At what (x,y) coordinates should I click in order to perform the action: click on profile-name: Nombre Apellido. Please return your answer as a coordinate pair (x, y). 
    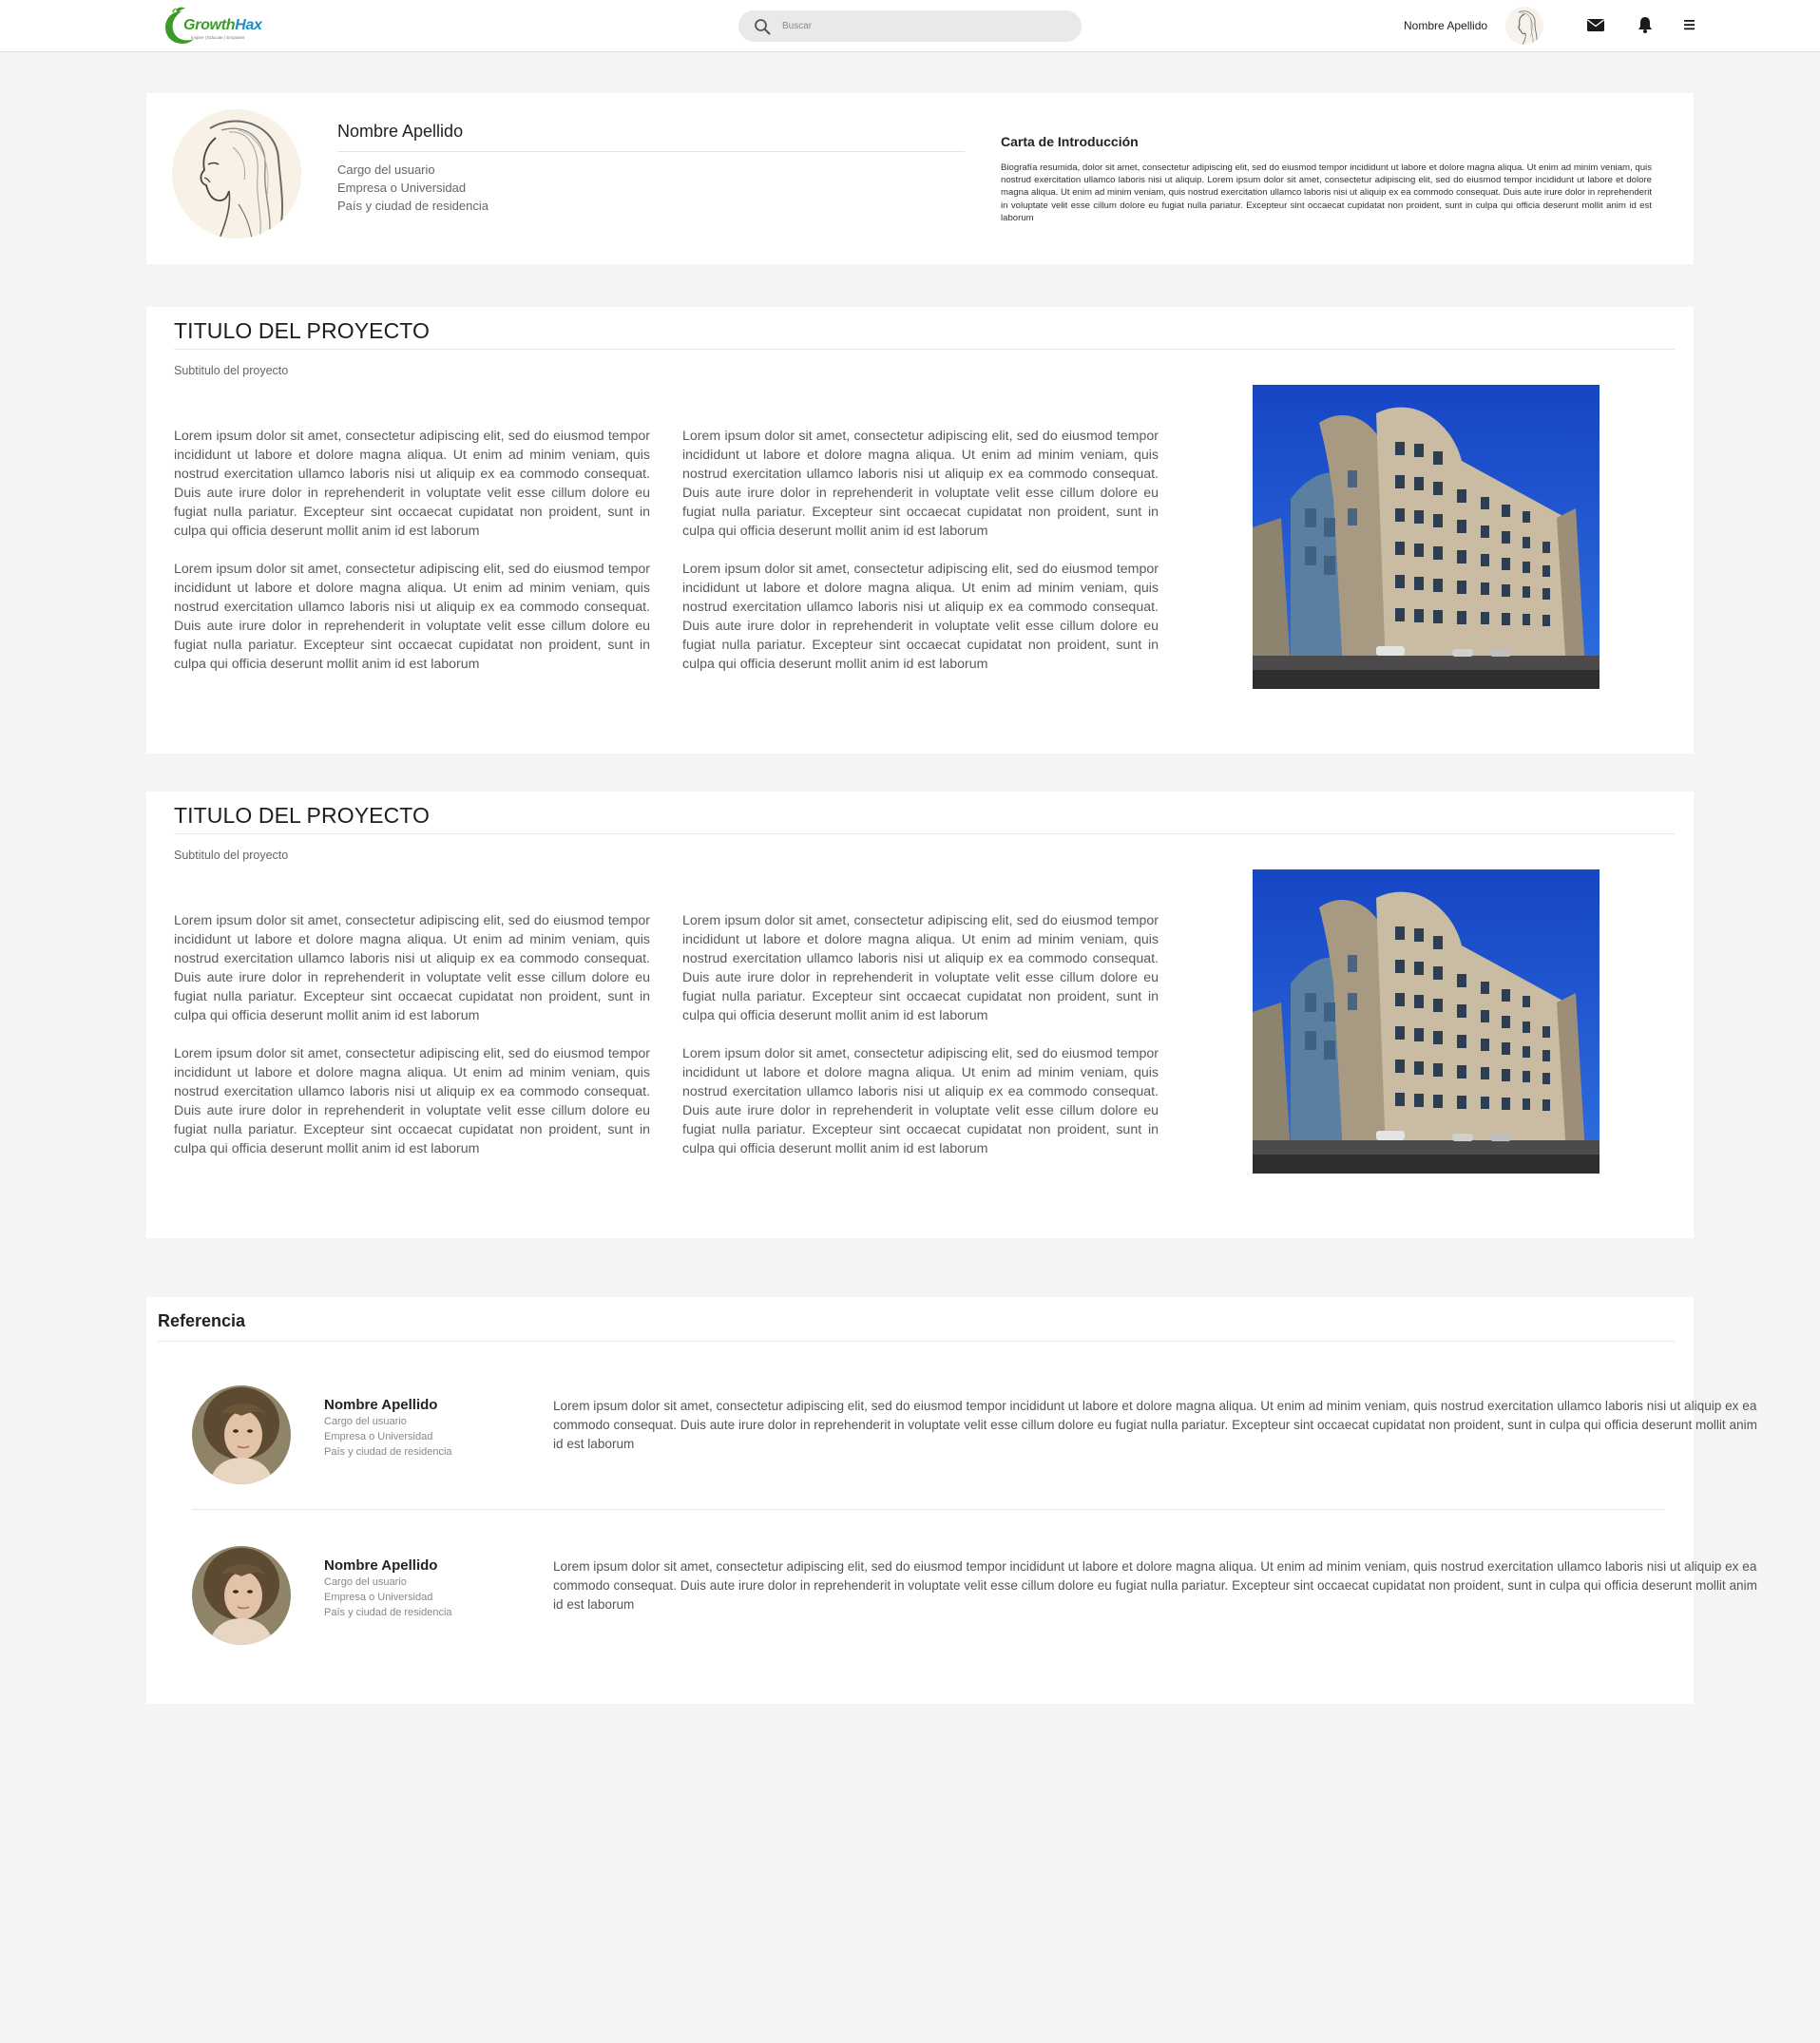
    Looking at the image, I should click on (400, 131).